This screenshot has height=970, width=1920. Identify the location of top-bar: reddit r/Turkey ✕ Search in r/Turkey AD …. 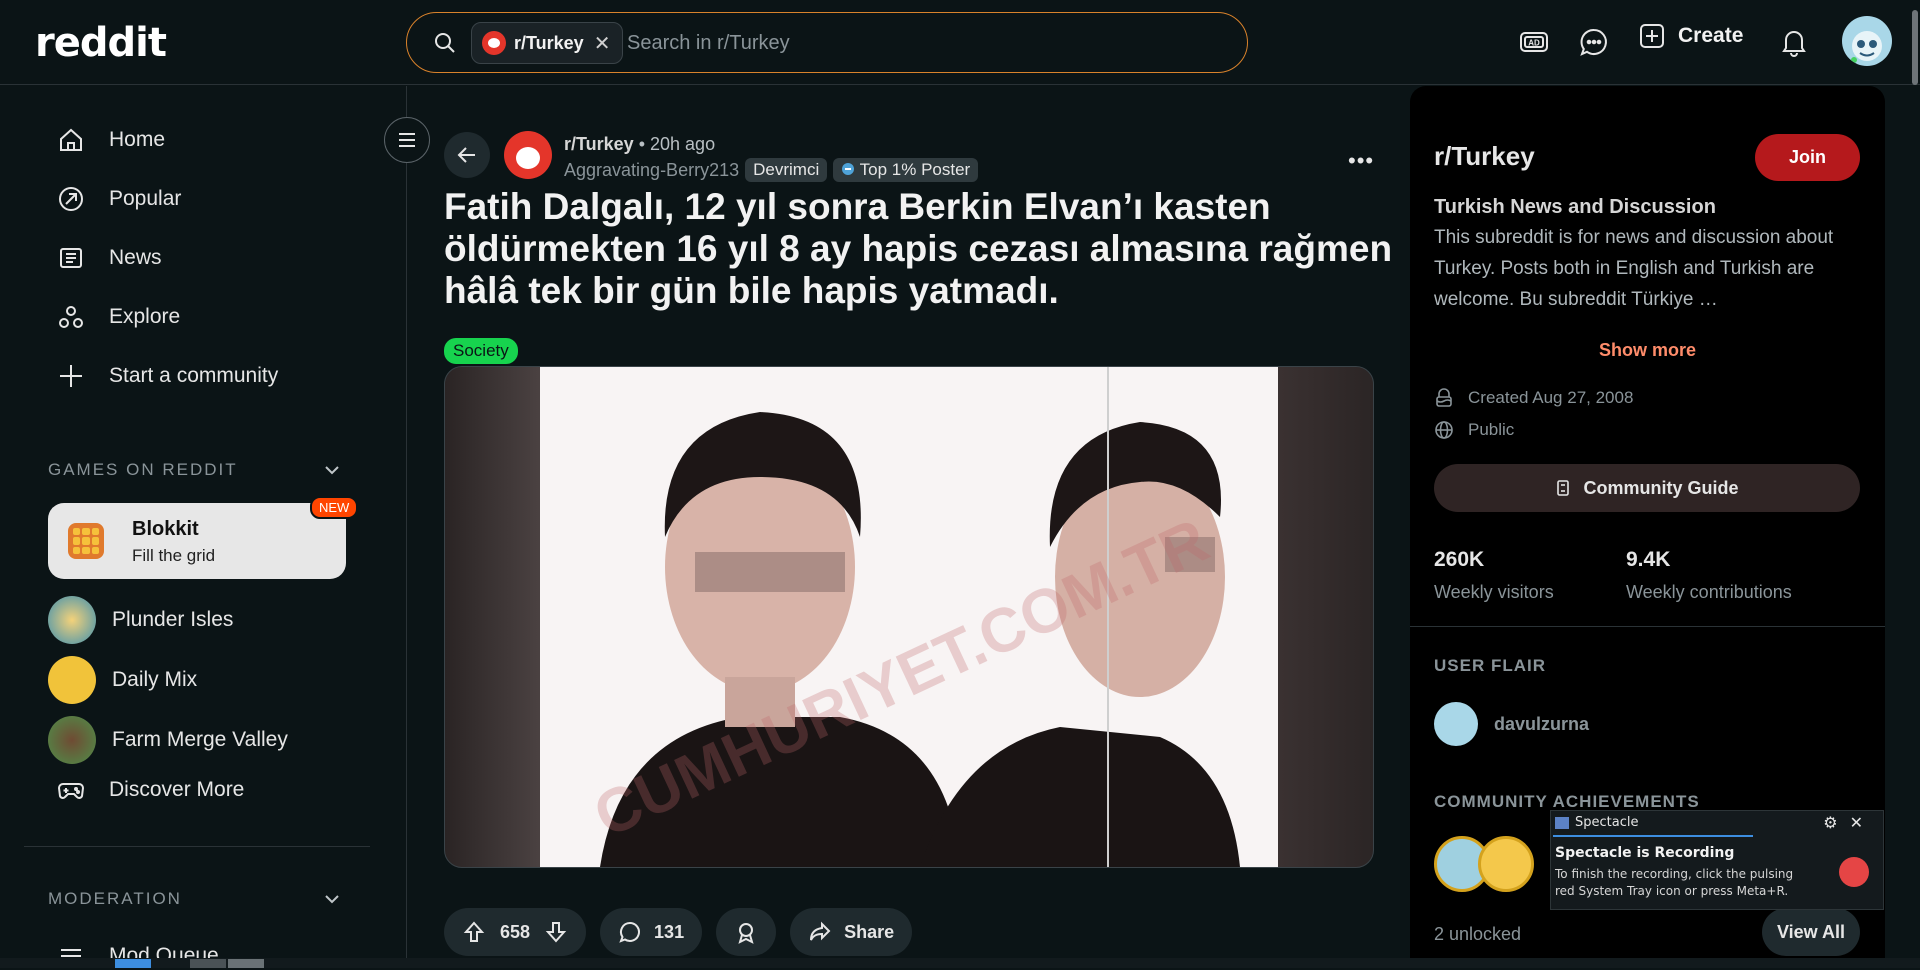
(960, 42).